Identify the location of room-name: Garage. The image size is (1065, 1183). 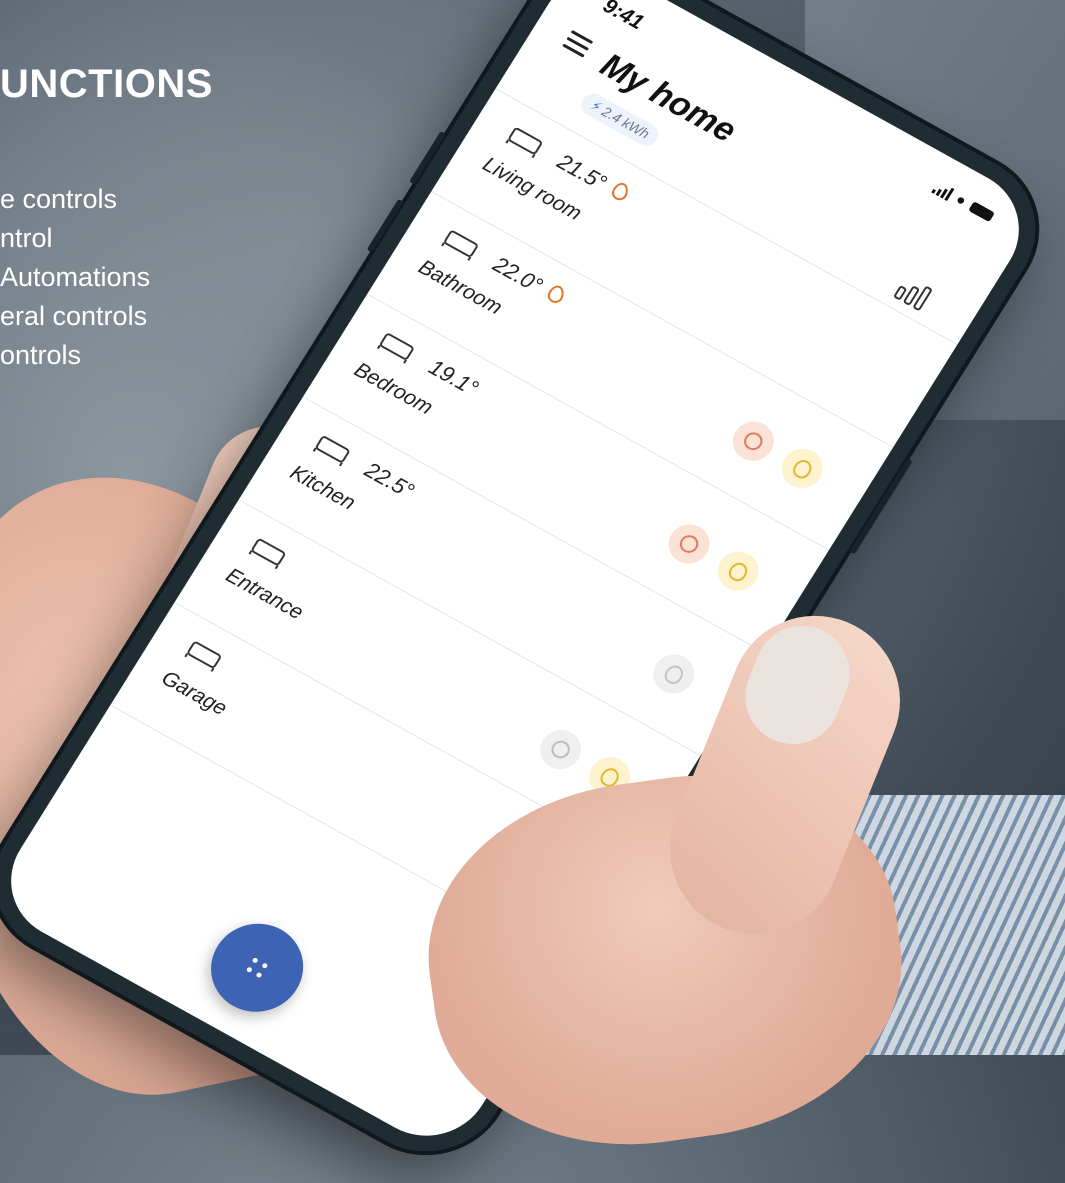
(194, 693).